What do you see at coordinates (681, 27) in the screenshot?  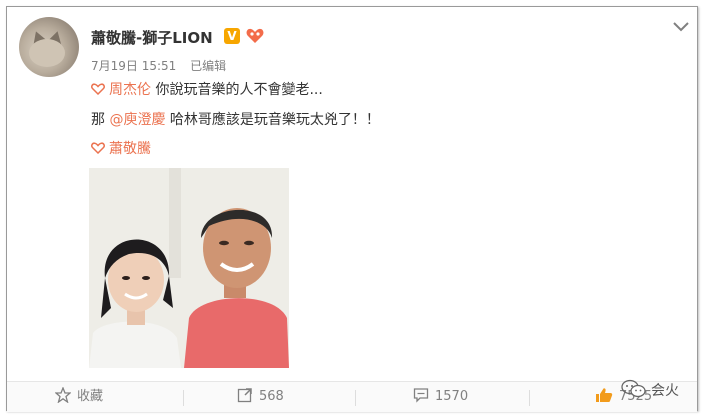 I see `chevron-down-icon` at bounding box center [681, 27].